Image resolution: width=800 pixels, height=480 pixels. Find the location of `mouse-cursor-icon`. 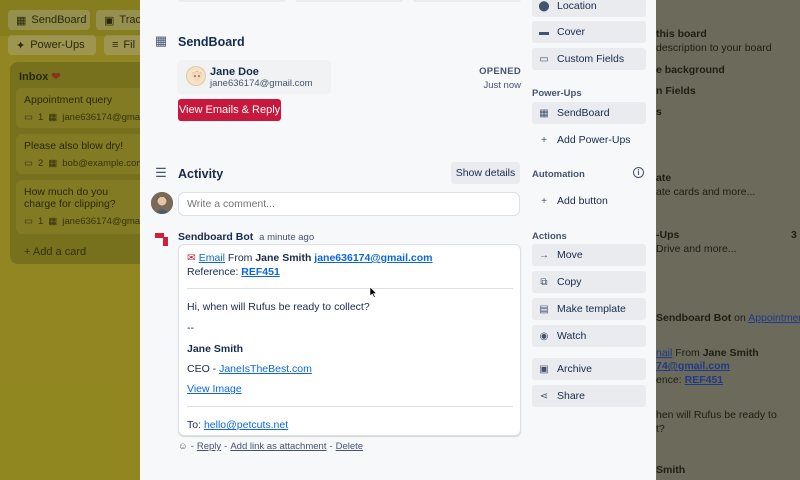

mouse-cursor-icon is located at coordinates (374, 292).